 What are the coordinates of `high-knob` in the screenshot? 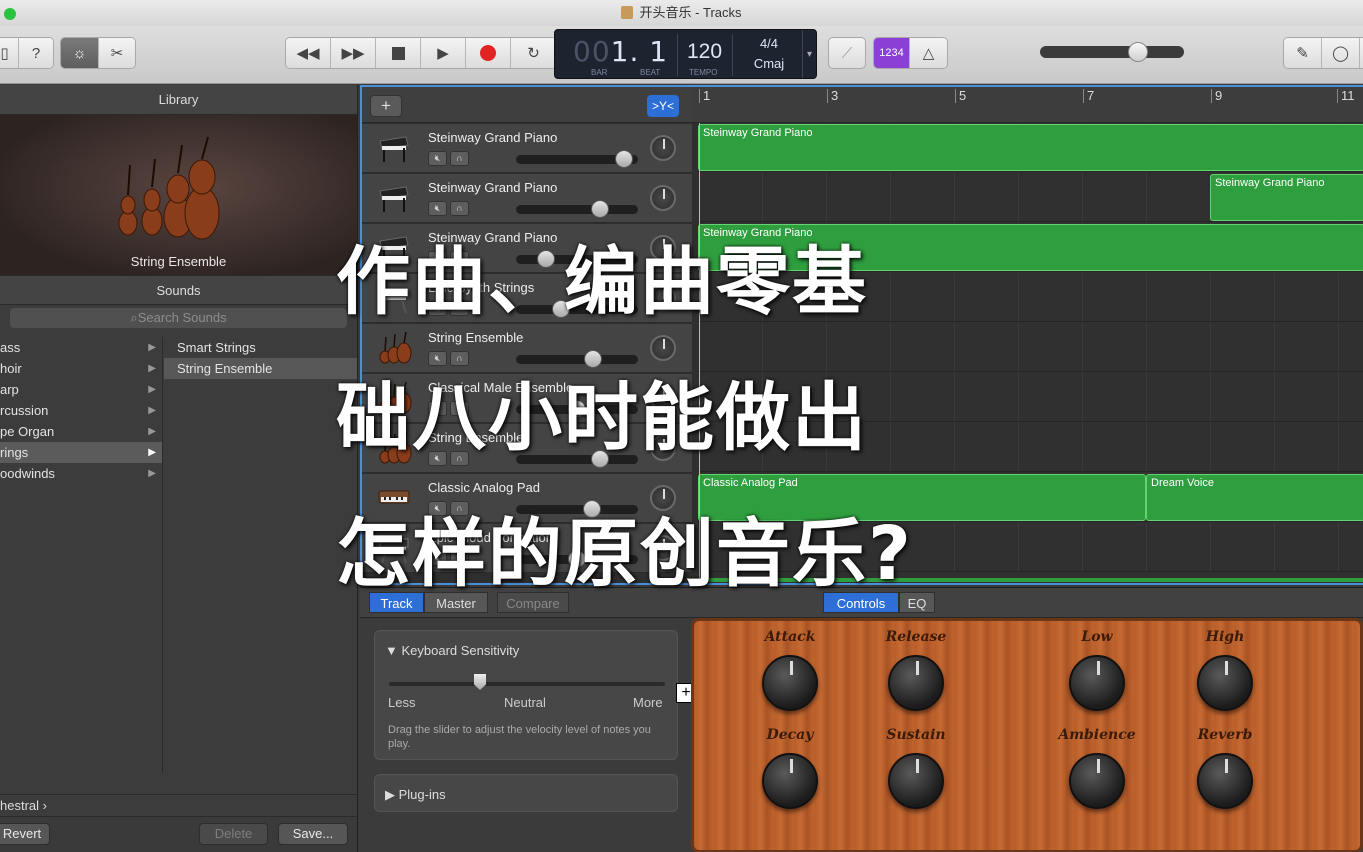 It's located at (1225, 683).